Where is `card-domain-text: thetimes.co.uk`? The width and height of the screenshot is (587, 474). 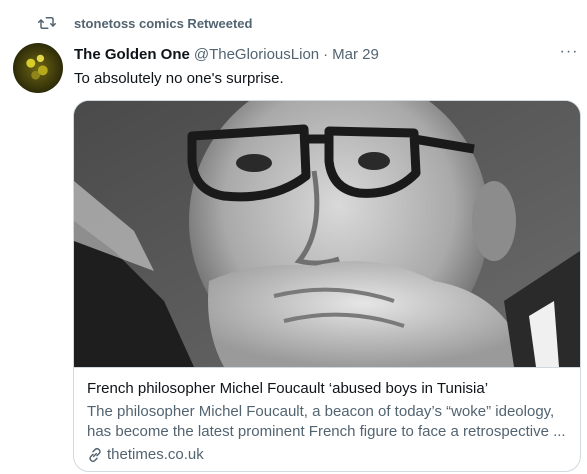
card-domain-text: thetimes.co.uk is located at coordinates (155, 454).